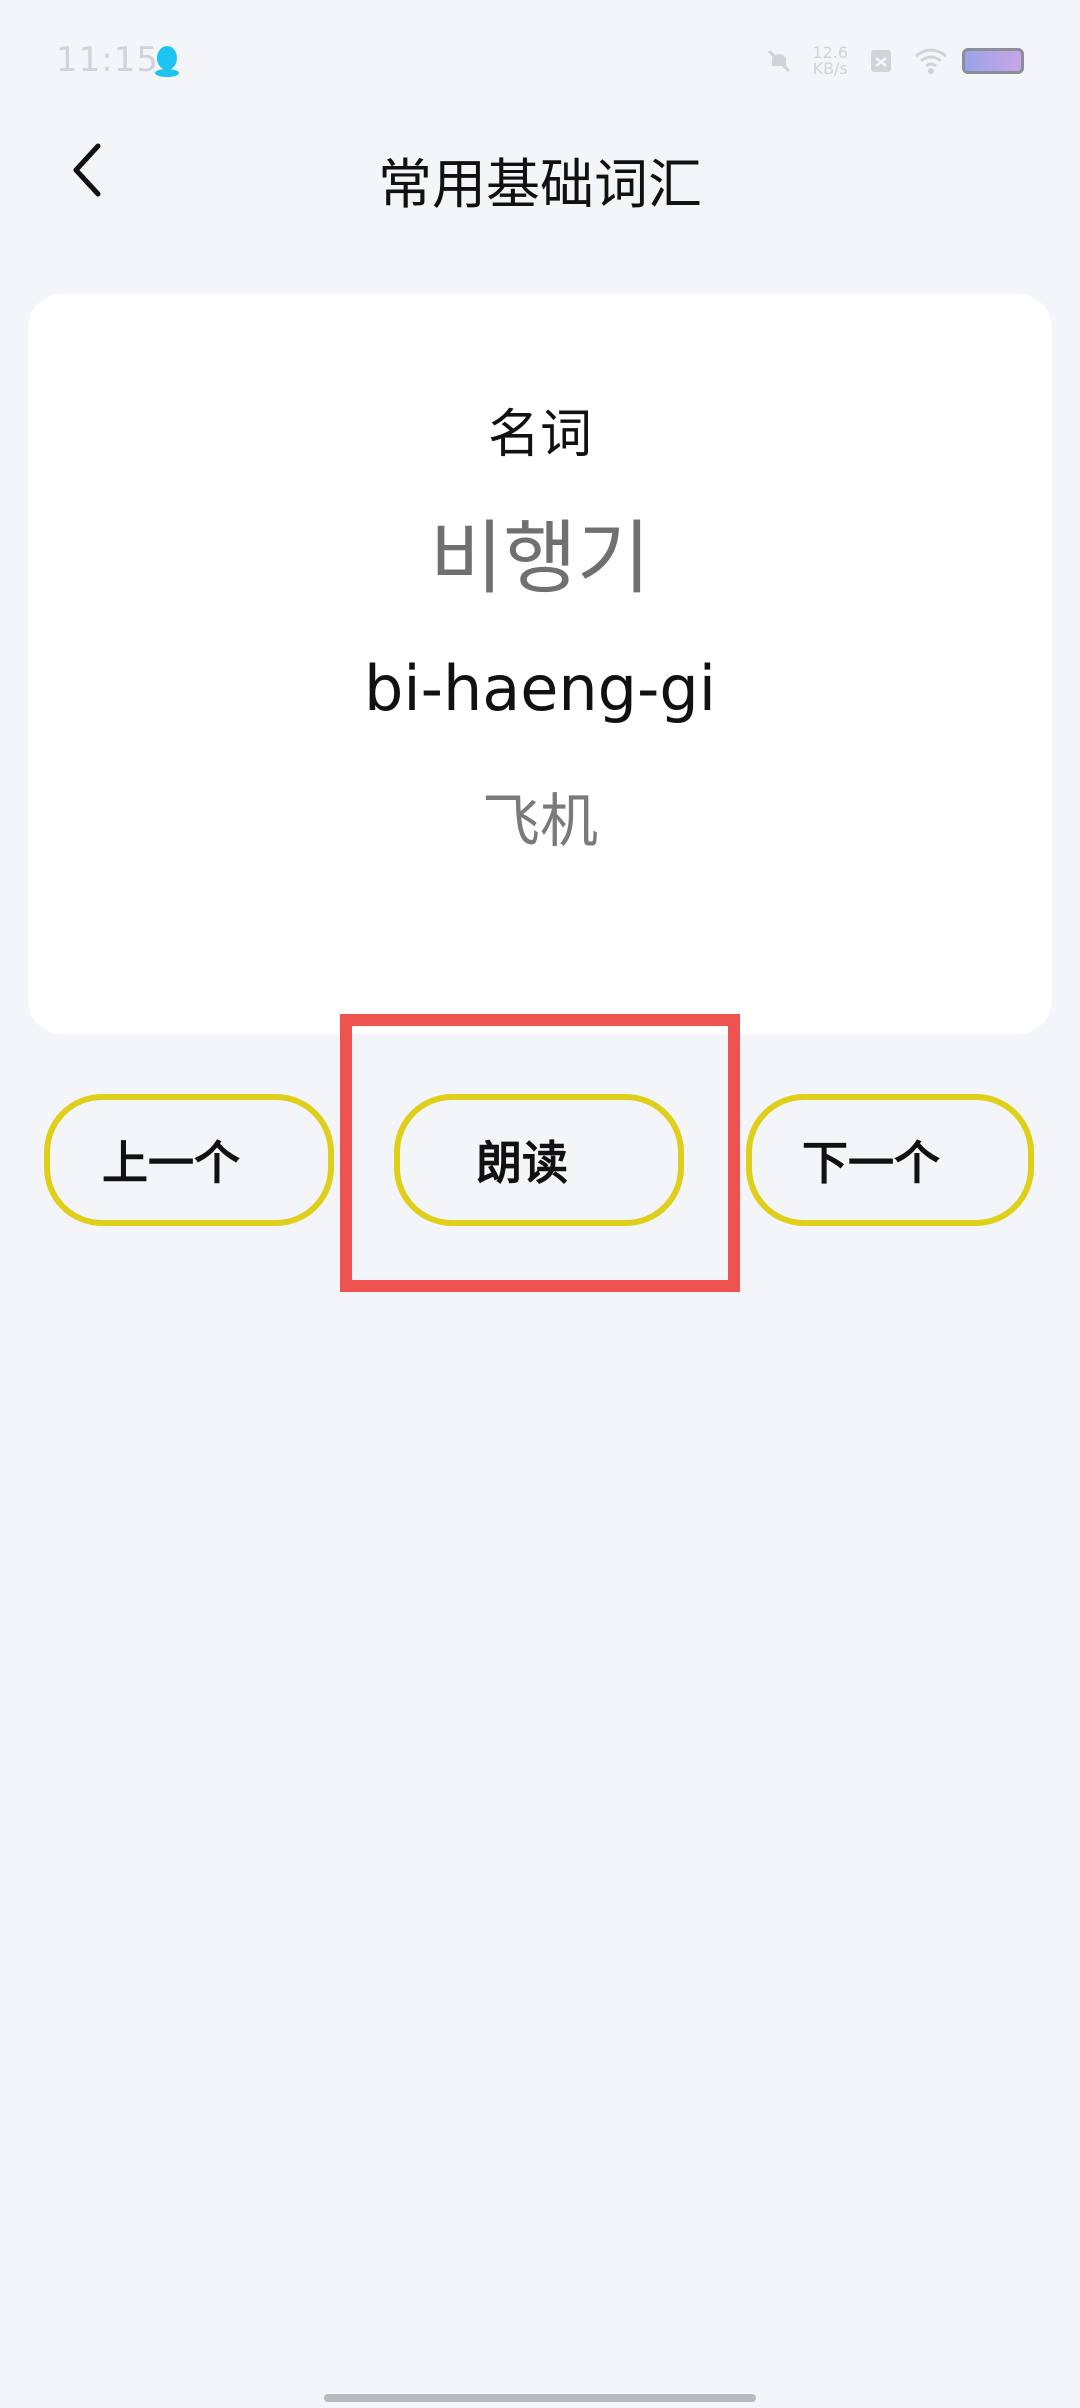  What do you see at coordinates (881, 61) in the screenshot?
I see `sim-icon` at bounding box center [881, 61].